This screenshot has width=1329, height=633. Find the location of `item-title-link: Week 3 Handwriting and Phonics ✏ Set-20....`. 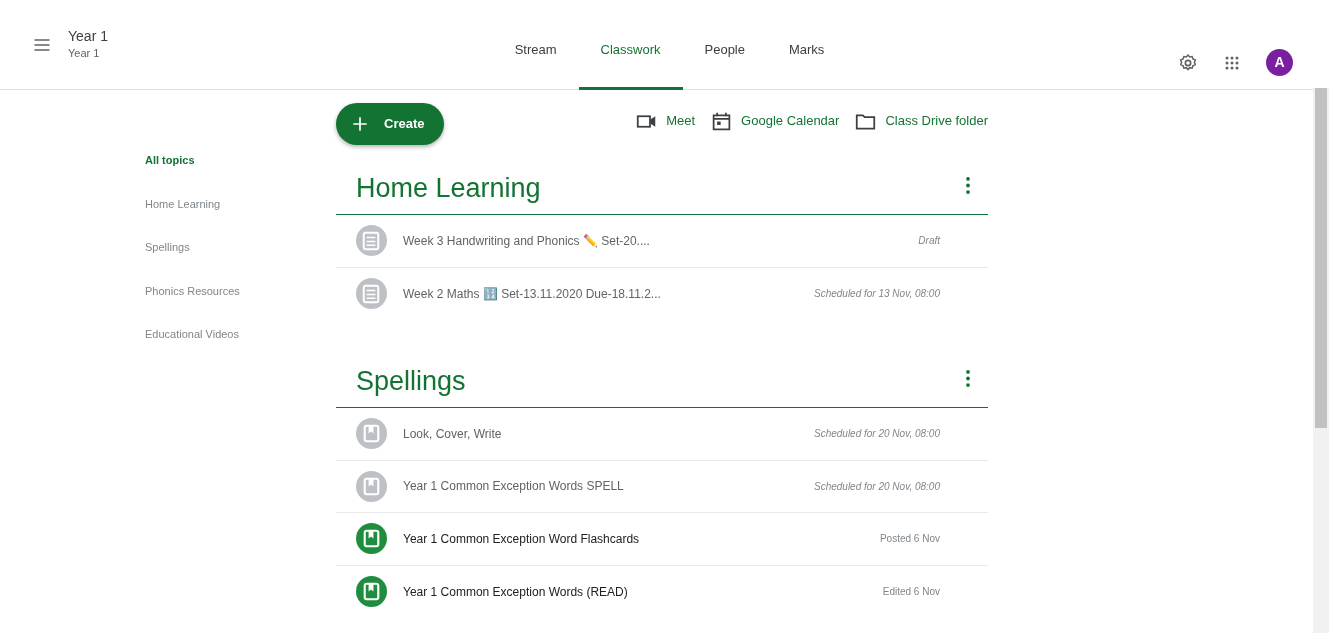

item-title-link: Week 3 Handwriting and Phonics ✏ Set-20.... is located at coordinates (661, 240).